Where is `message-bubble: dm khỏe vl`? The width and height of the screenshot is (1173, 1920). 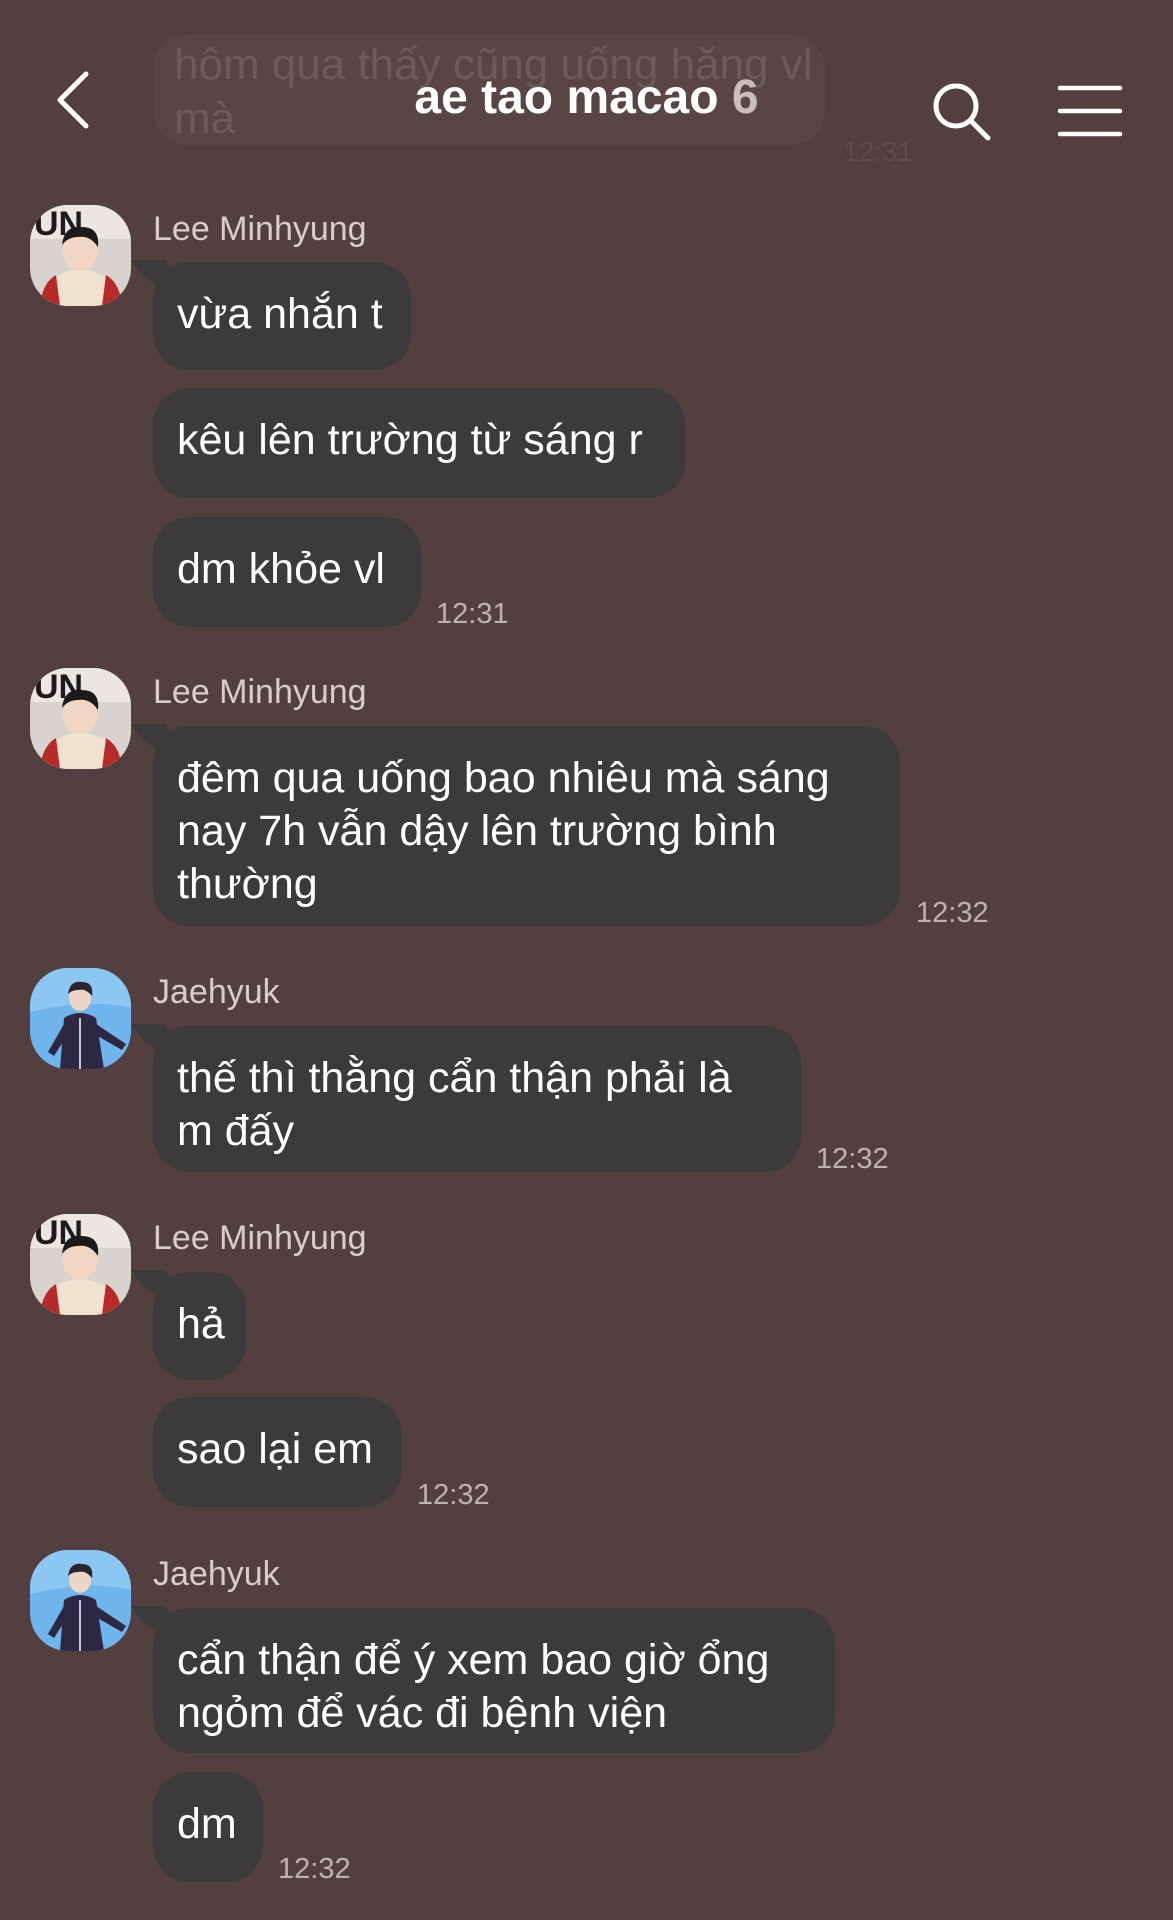
message-bubble: dm khỏe vl is located at coordinates (287, 572).